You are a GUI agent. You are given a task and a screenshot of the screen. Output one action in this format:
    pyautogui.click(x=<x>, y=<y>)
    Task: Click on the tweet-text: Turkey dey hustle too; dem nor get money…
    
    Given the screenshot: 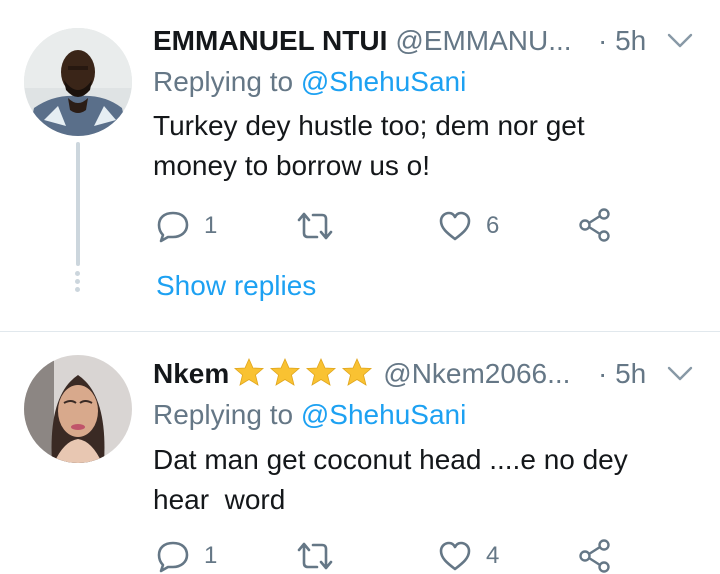 What is the action you would take?
    pyautogui.click(x=369, y=145)
    